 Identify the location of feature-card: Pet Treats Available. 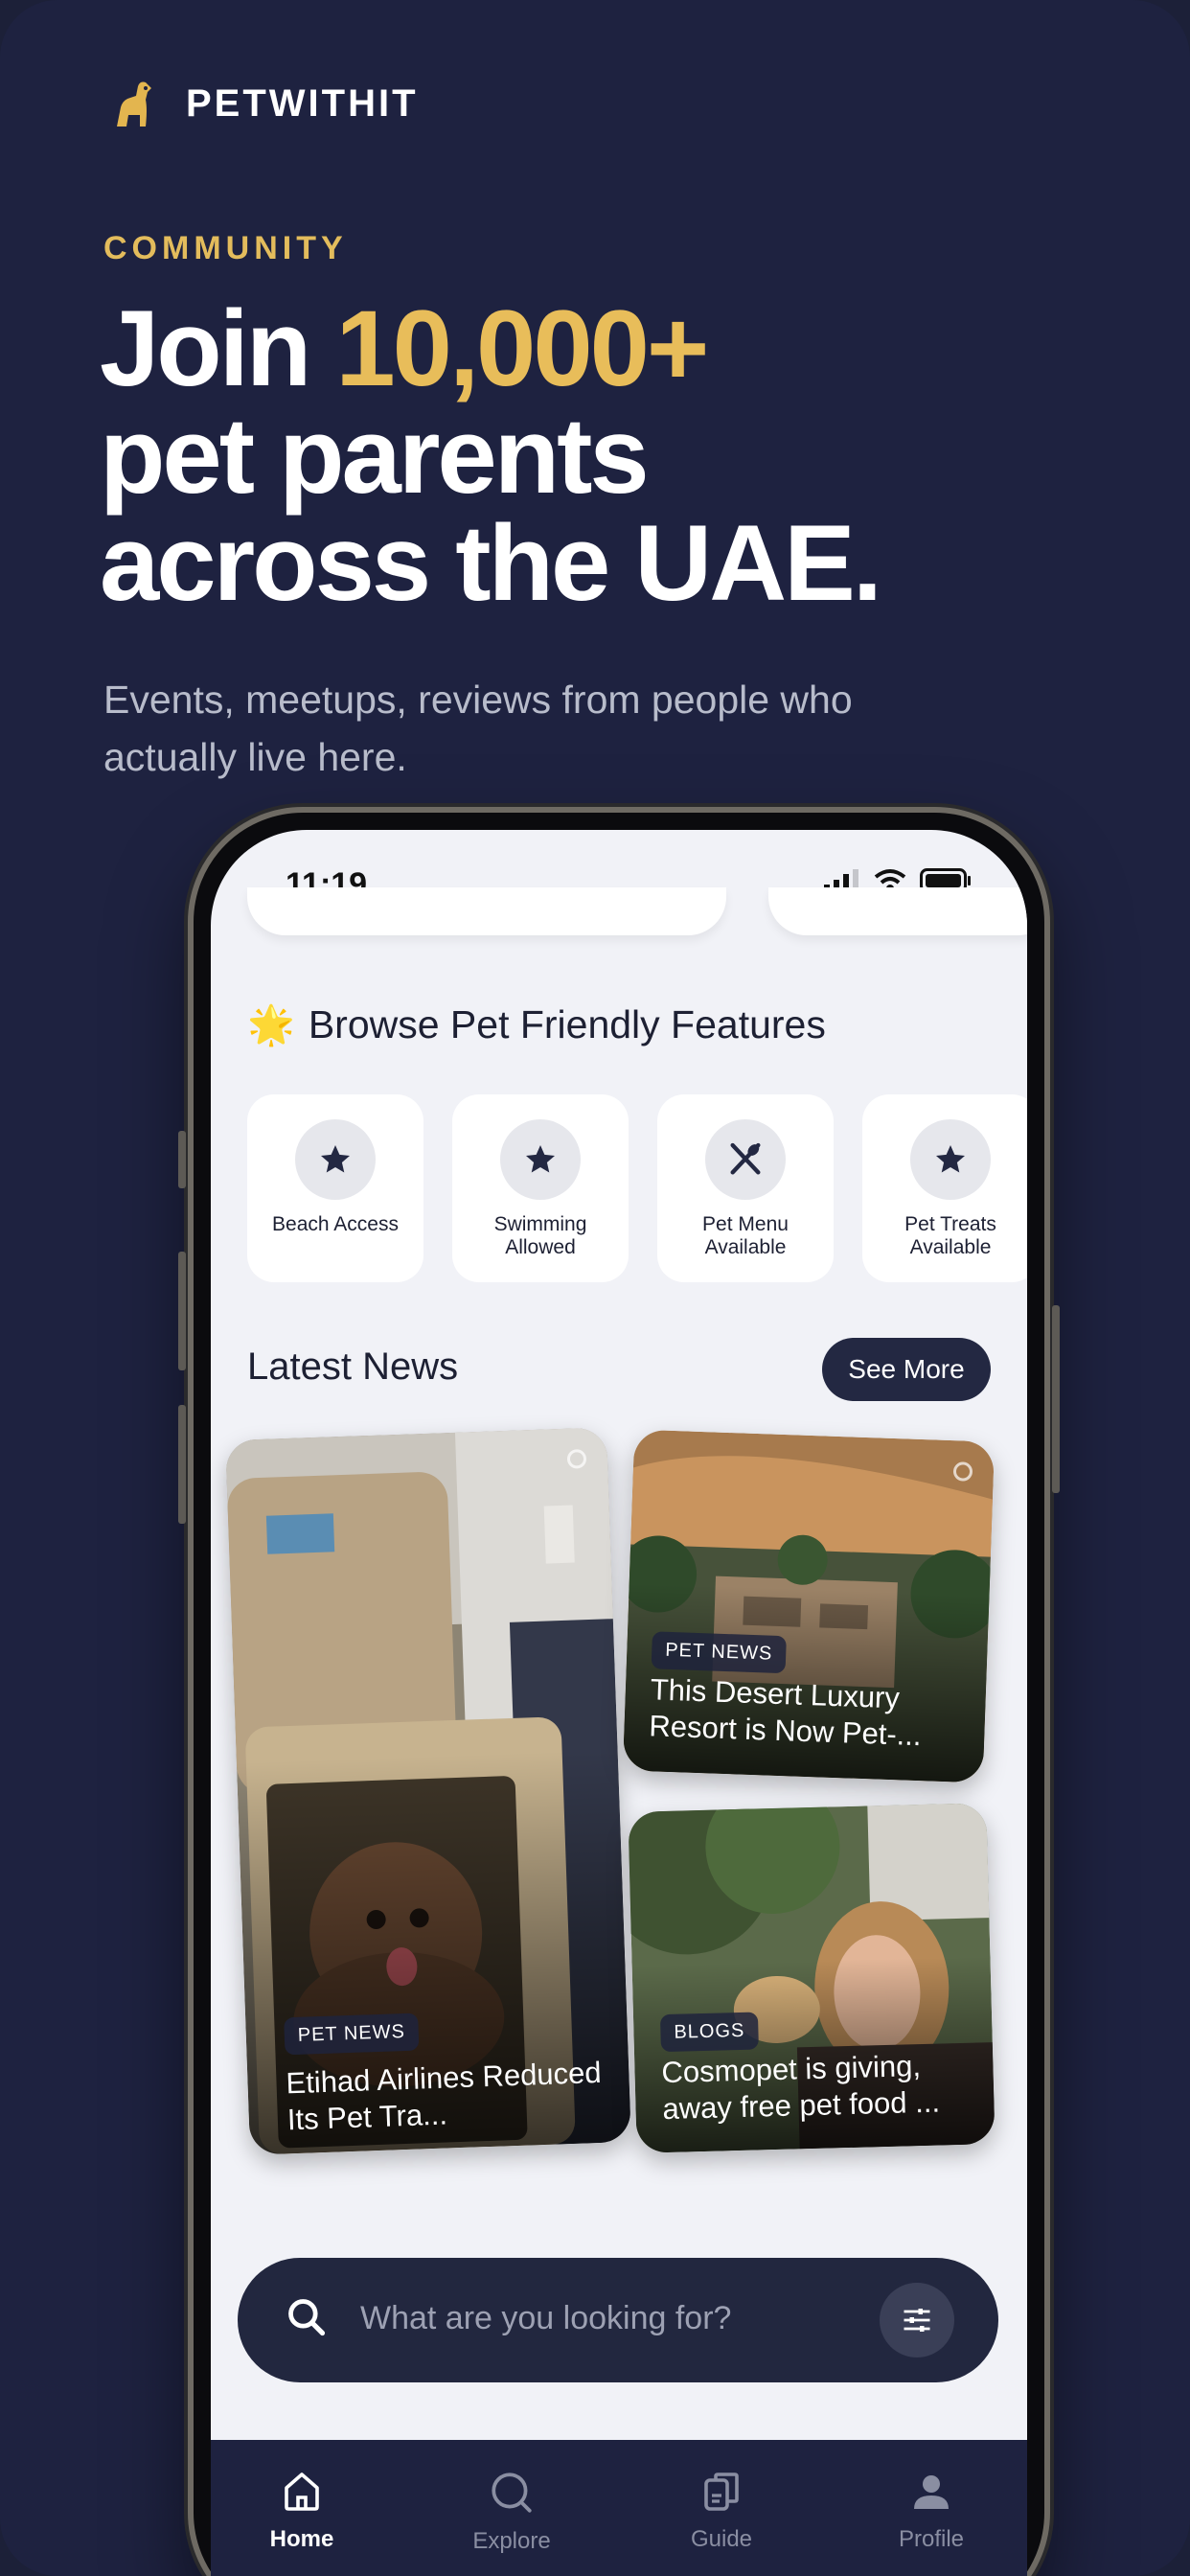
(945, 1188).